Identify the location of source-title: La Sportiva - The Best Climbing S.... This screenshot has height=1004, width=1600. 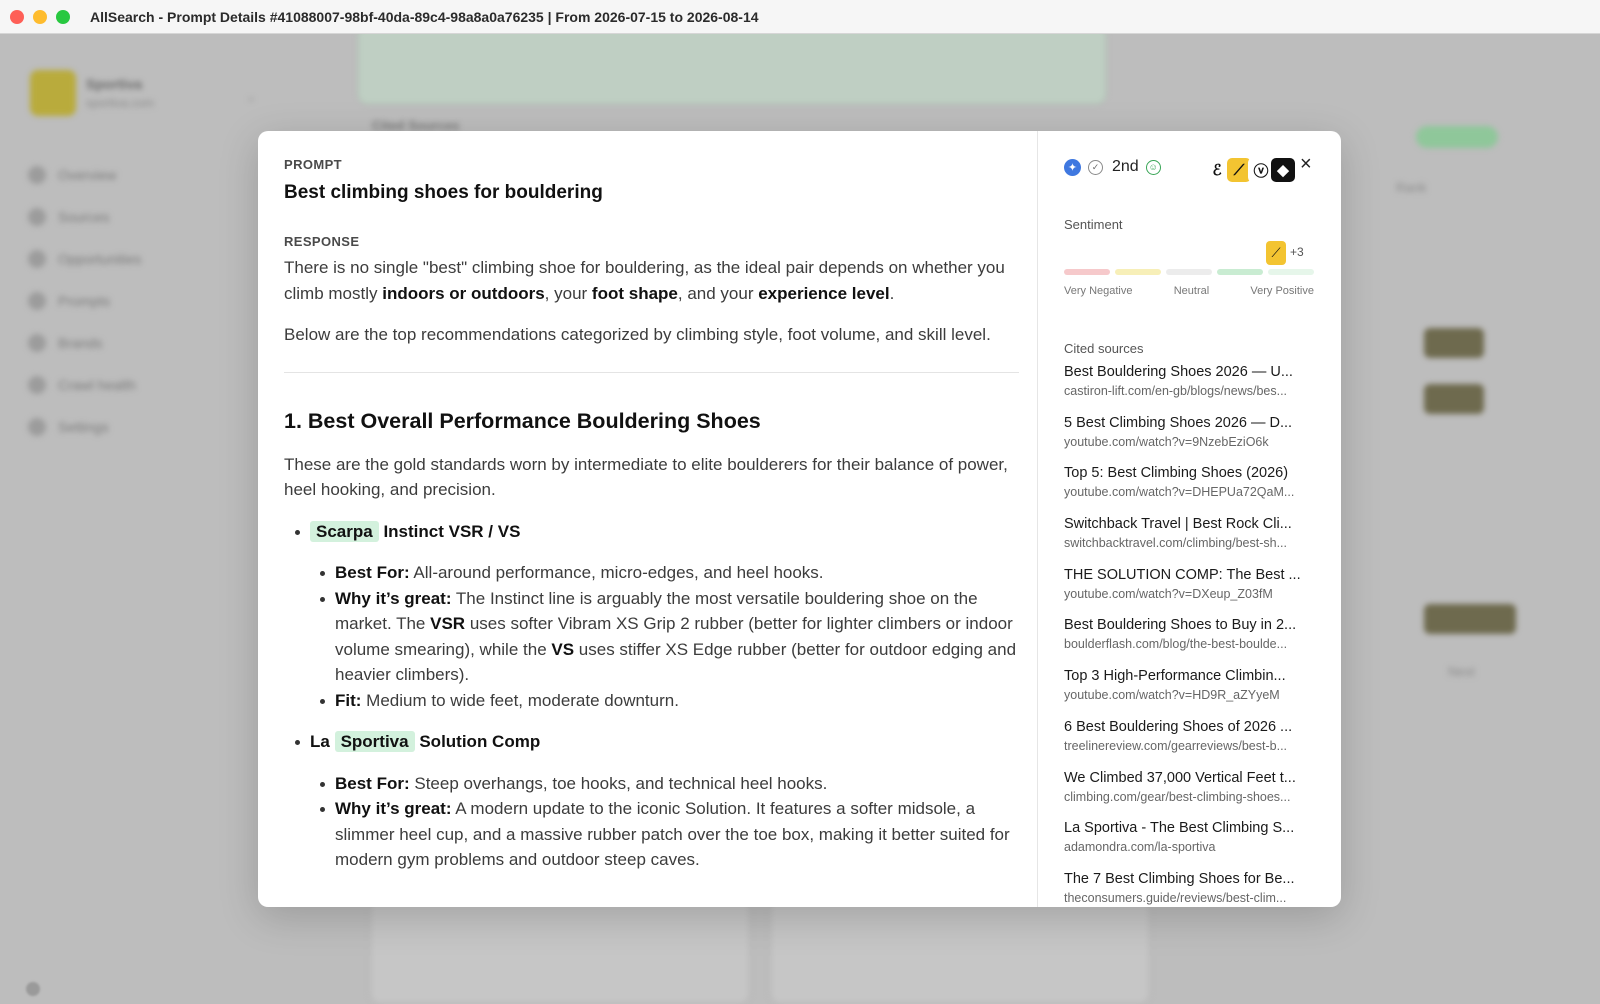
(1190, 828).